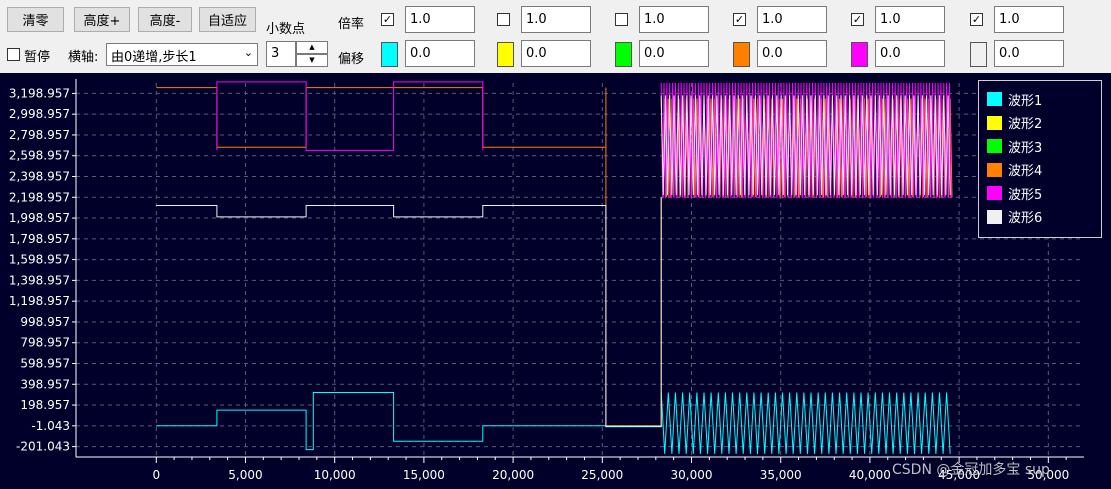 This screenshot has height=489, width=1111. I want to click on channel-4-enable-checkbox: ✓, so click(739, 19).